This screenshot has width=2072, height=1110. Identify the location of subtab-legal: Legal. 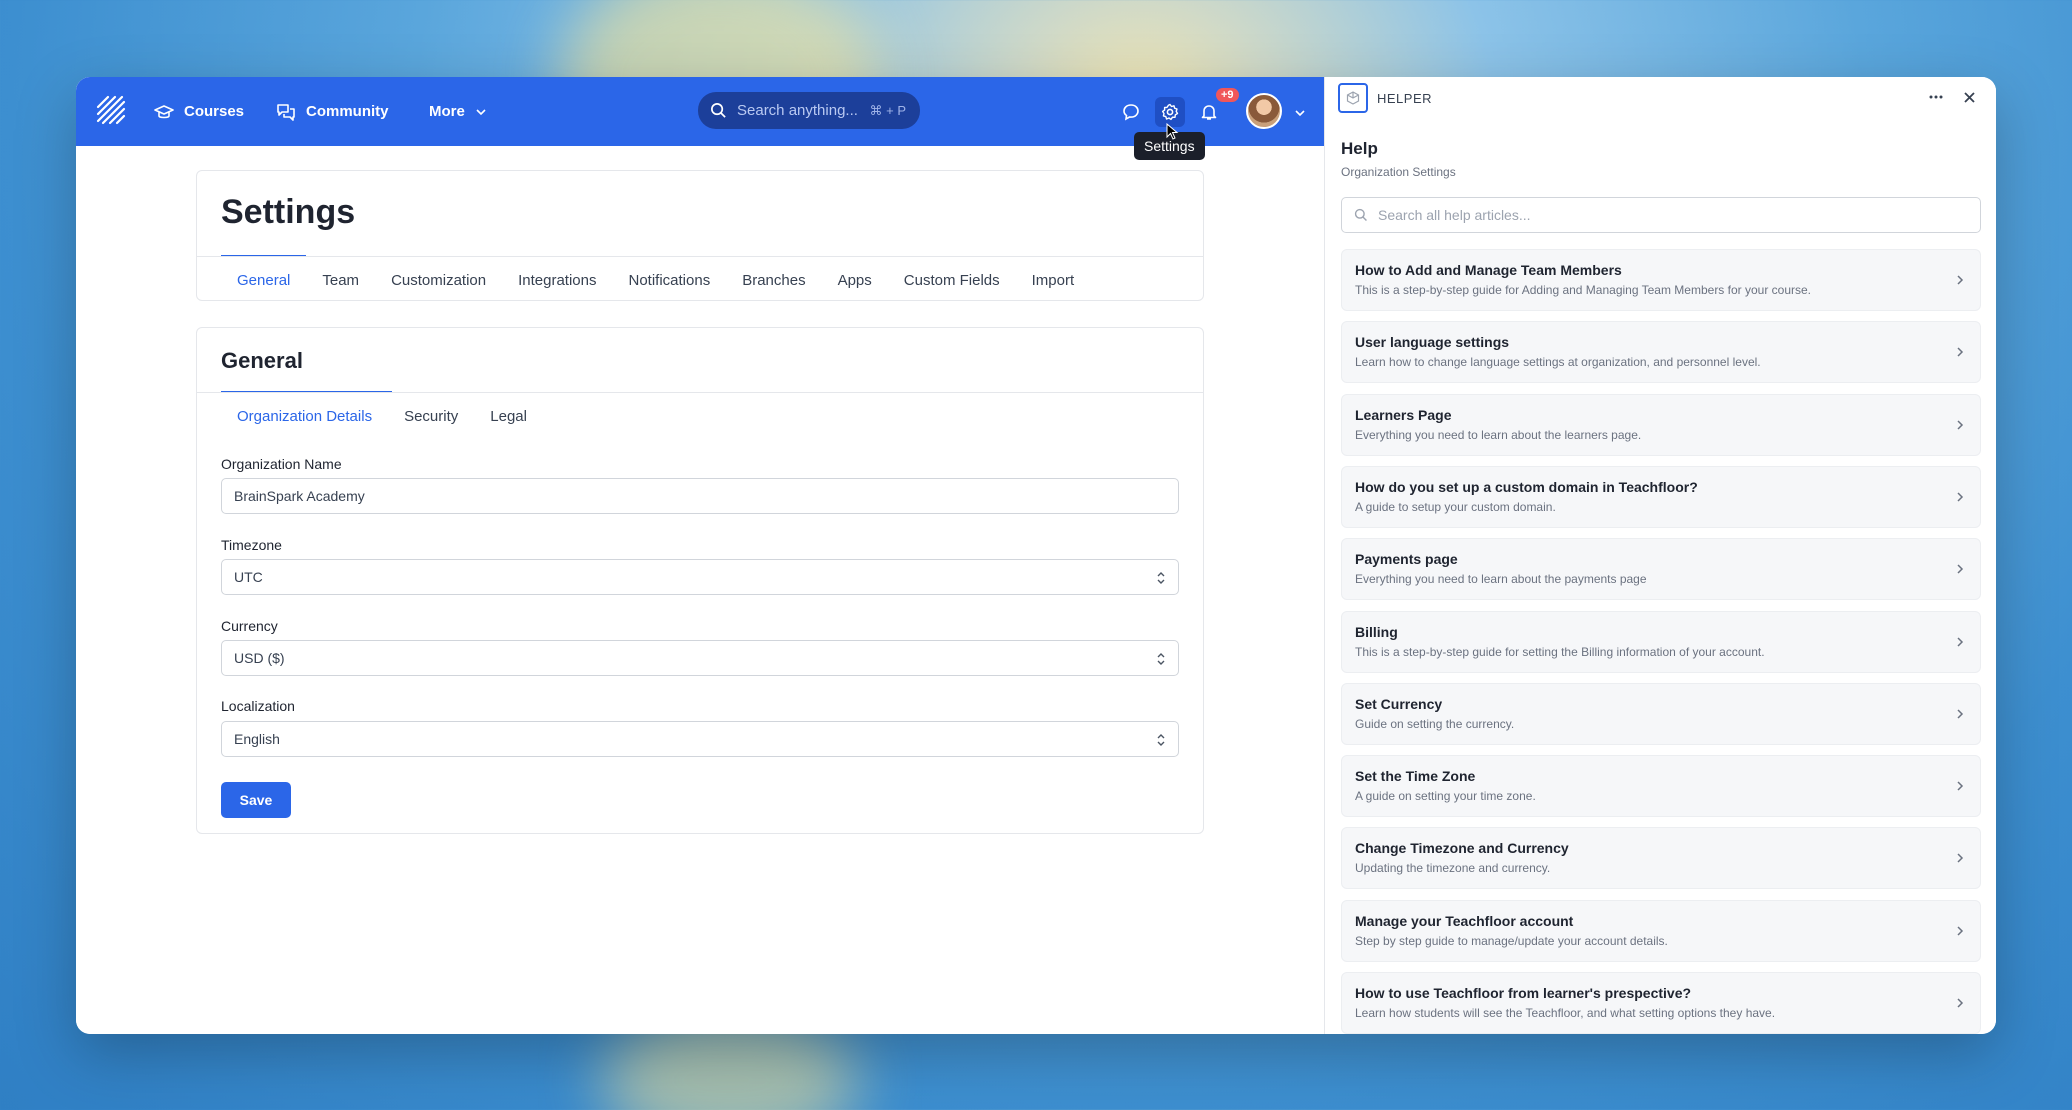
(508, 416).